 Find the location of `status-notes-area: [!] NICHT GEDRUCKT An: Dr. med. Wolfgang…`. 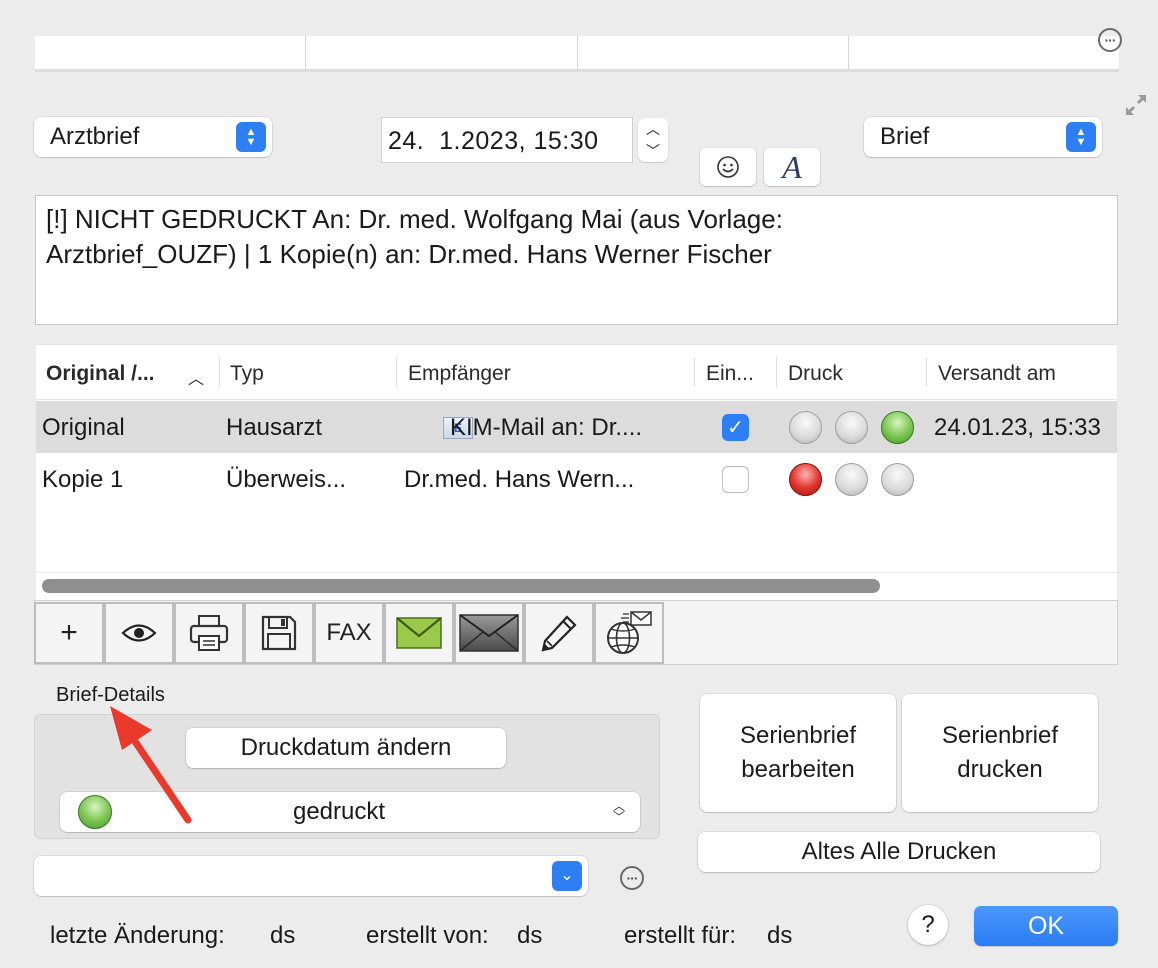

status-notes-area: [!] NICHT GEDRUCKT An: Dr. med. Wolfgang… is located at coordinates (576, 260).